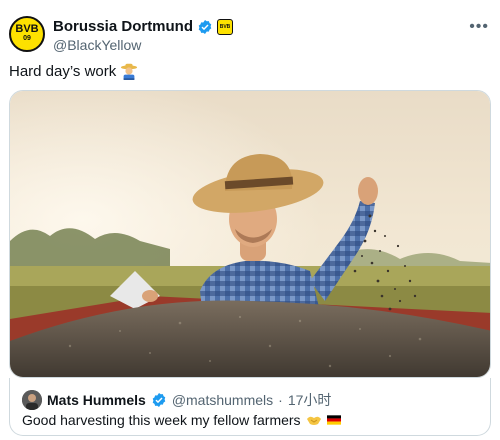  What do you see at coordinates (129, 71) in the screenshot?
I see `farmer-emoji-icon` at bounding box center [129, 71].